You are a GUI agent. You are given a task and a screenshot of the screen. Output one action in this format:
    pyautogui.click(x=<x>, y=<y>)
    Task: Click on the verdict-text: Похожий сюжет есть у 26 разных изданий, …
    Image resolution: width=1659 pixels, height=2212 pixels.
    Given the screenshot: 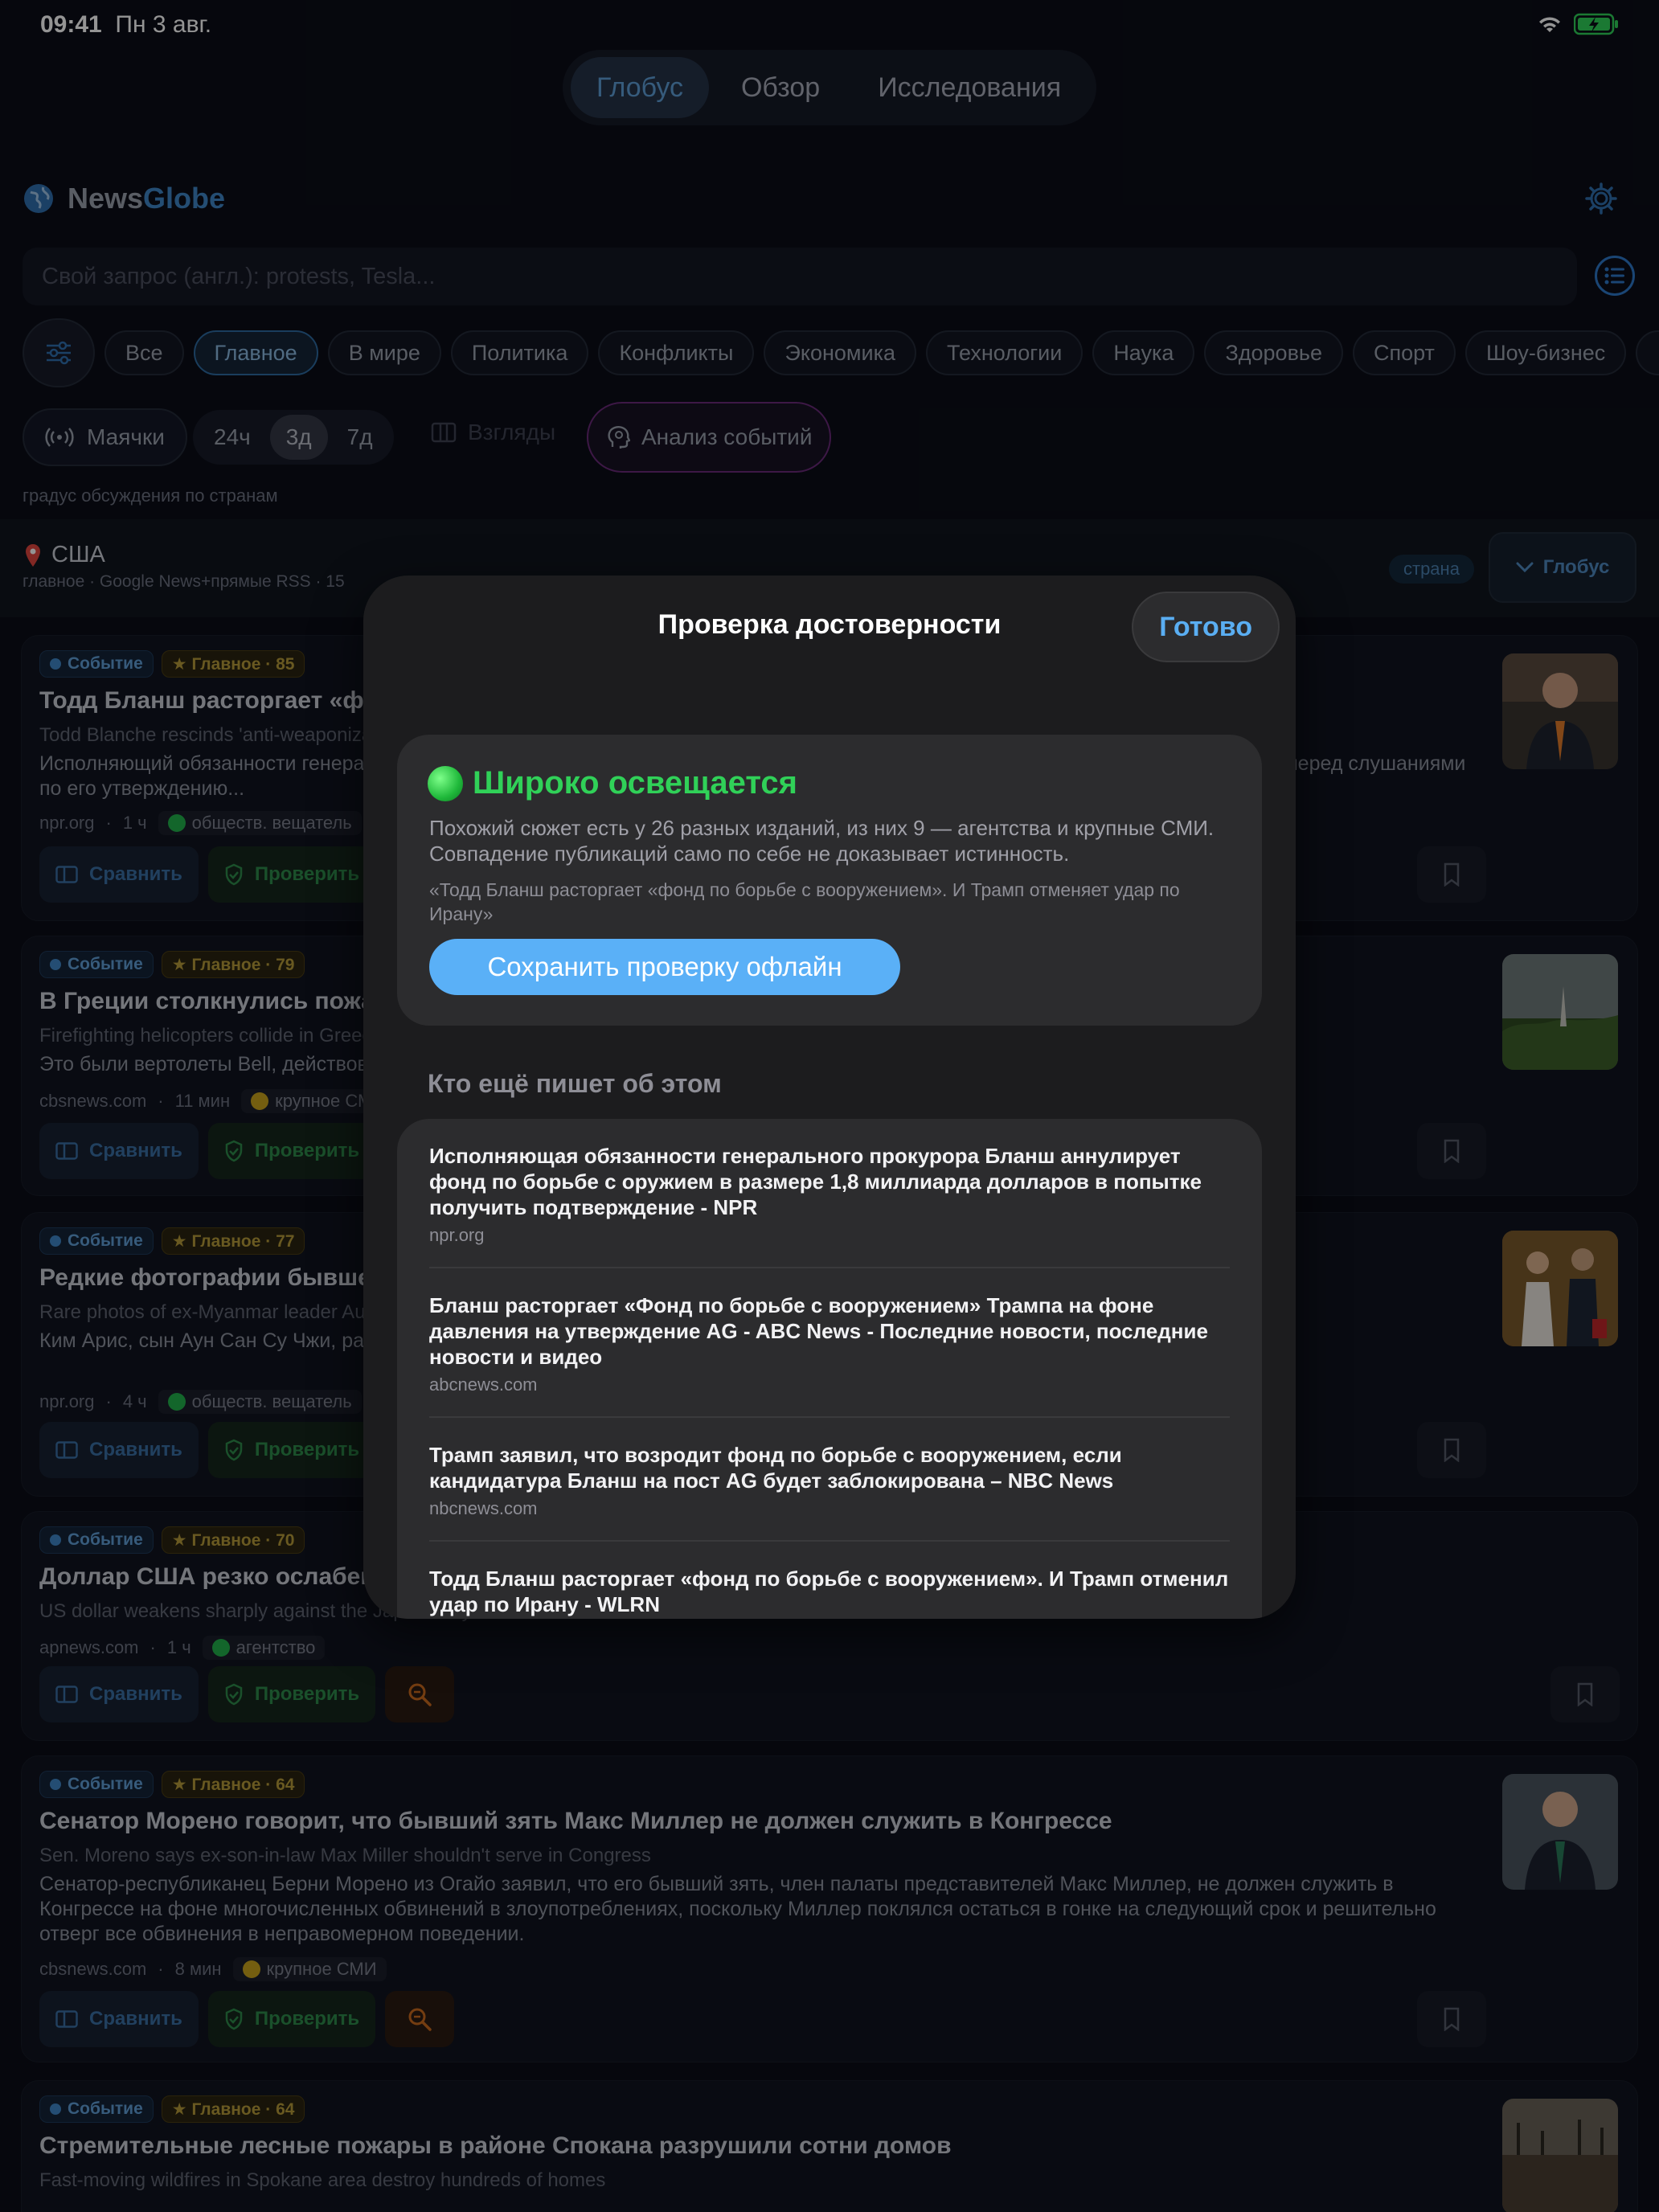 What is the action you would take?
    pyautogui.click(x=822, y=841)
    